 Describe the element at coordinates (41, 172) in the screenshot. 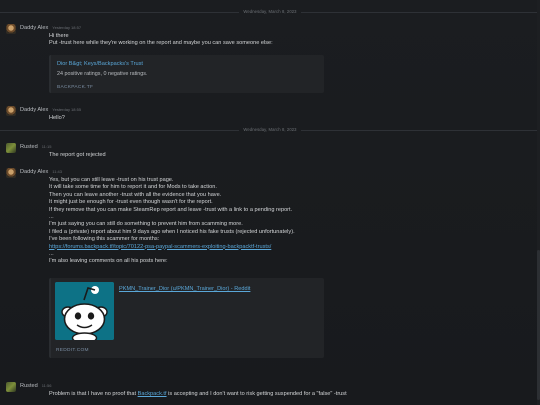

I see `message-author: Daddy Alex 11:43` at that location.